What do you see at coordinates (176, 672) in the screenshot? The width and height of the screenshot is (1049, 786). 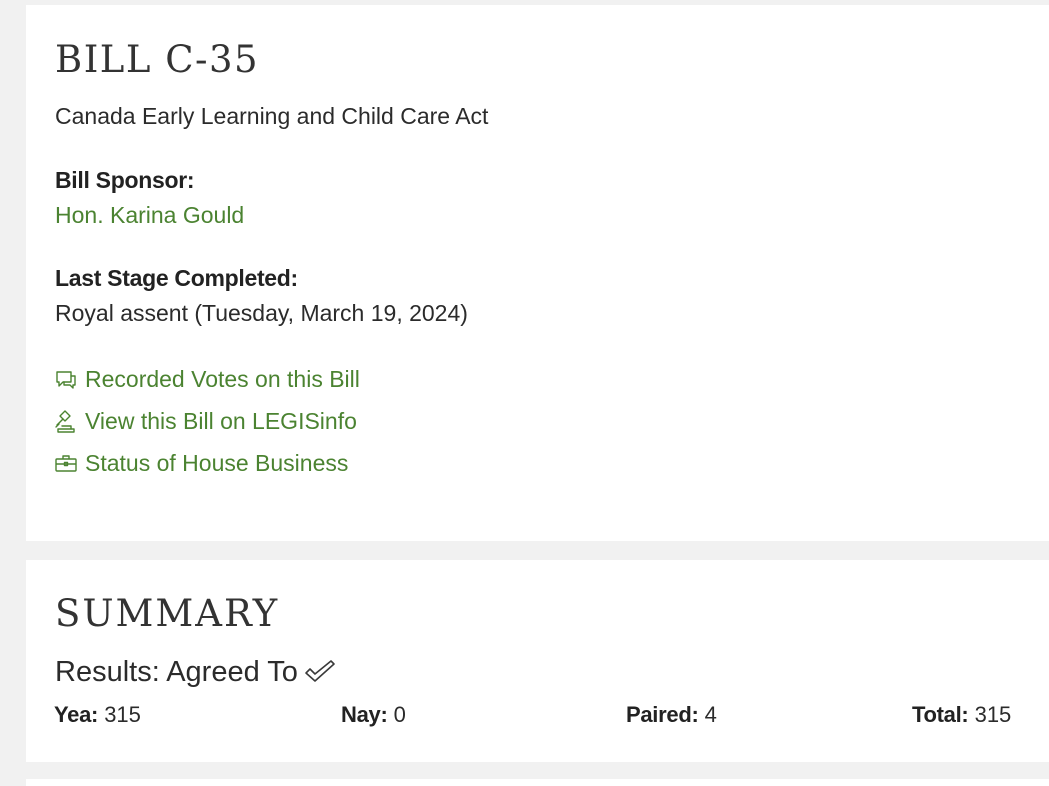 I see `vote-results-text: Results: Agreed To` at bounding box center [176, 672].